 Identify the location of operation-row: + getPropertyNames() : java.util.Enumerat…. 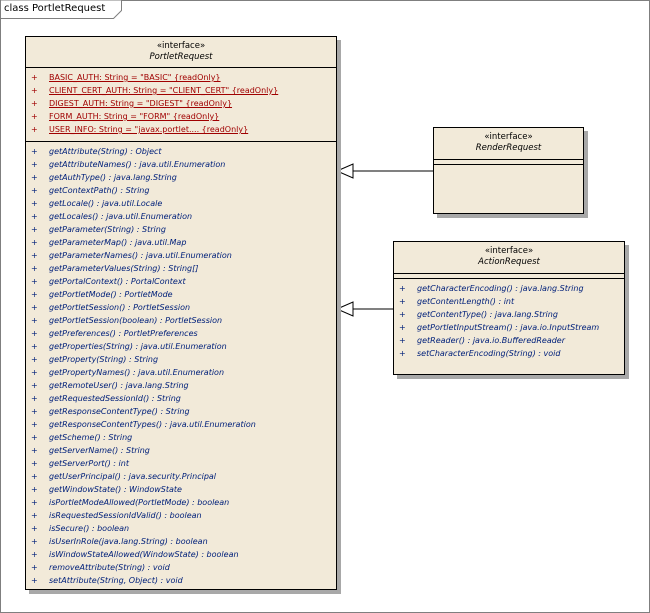
(182, 372).